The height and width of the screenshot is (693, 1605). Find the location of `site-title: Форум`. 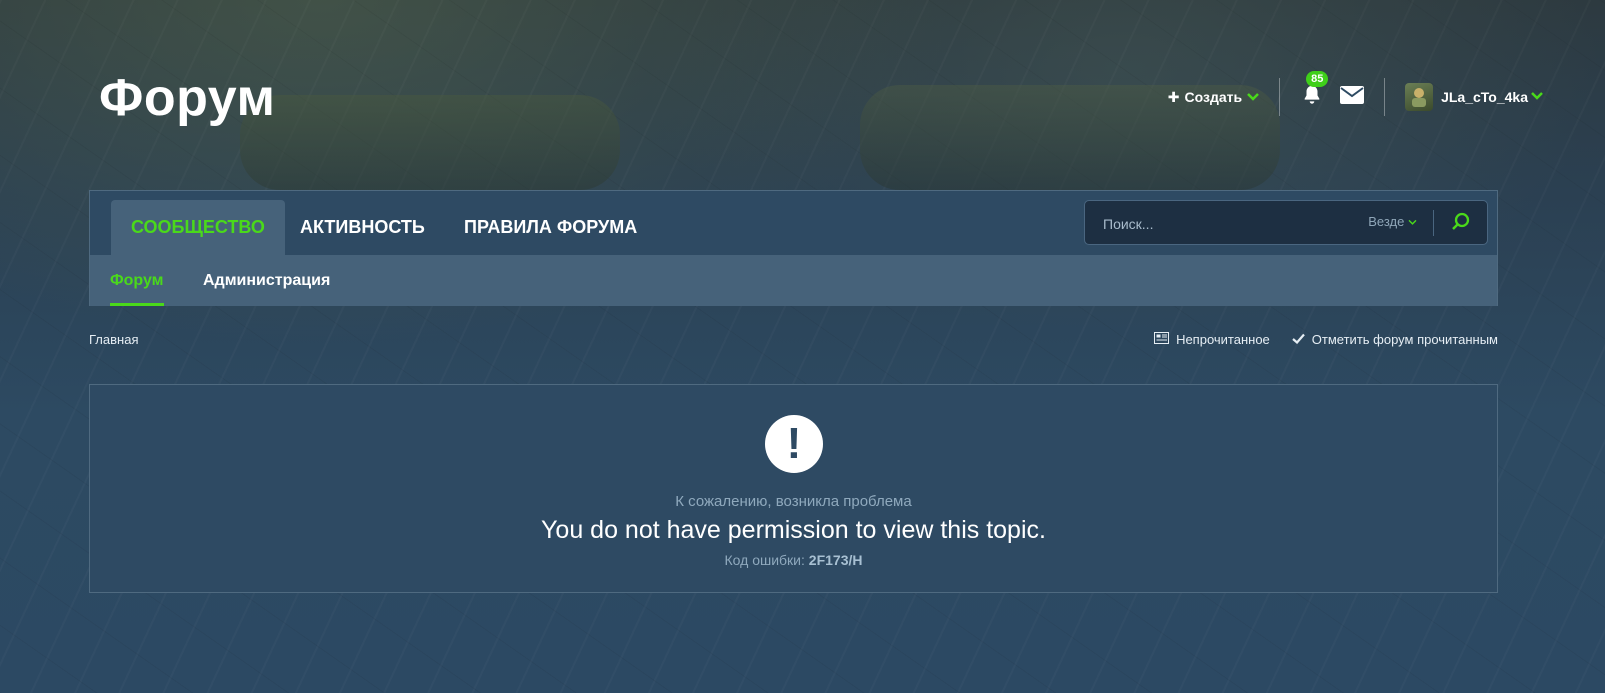

site-title: Форум is located at coordinates (187, 98).